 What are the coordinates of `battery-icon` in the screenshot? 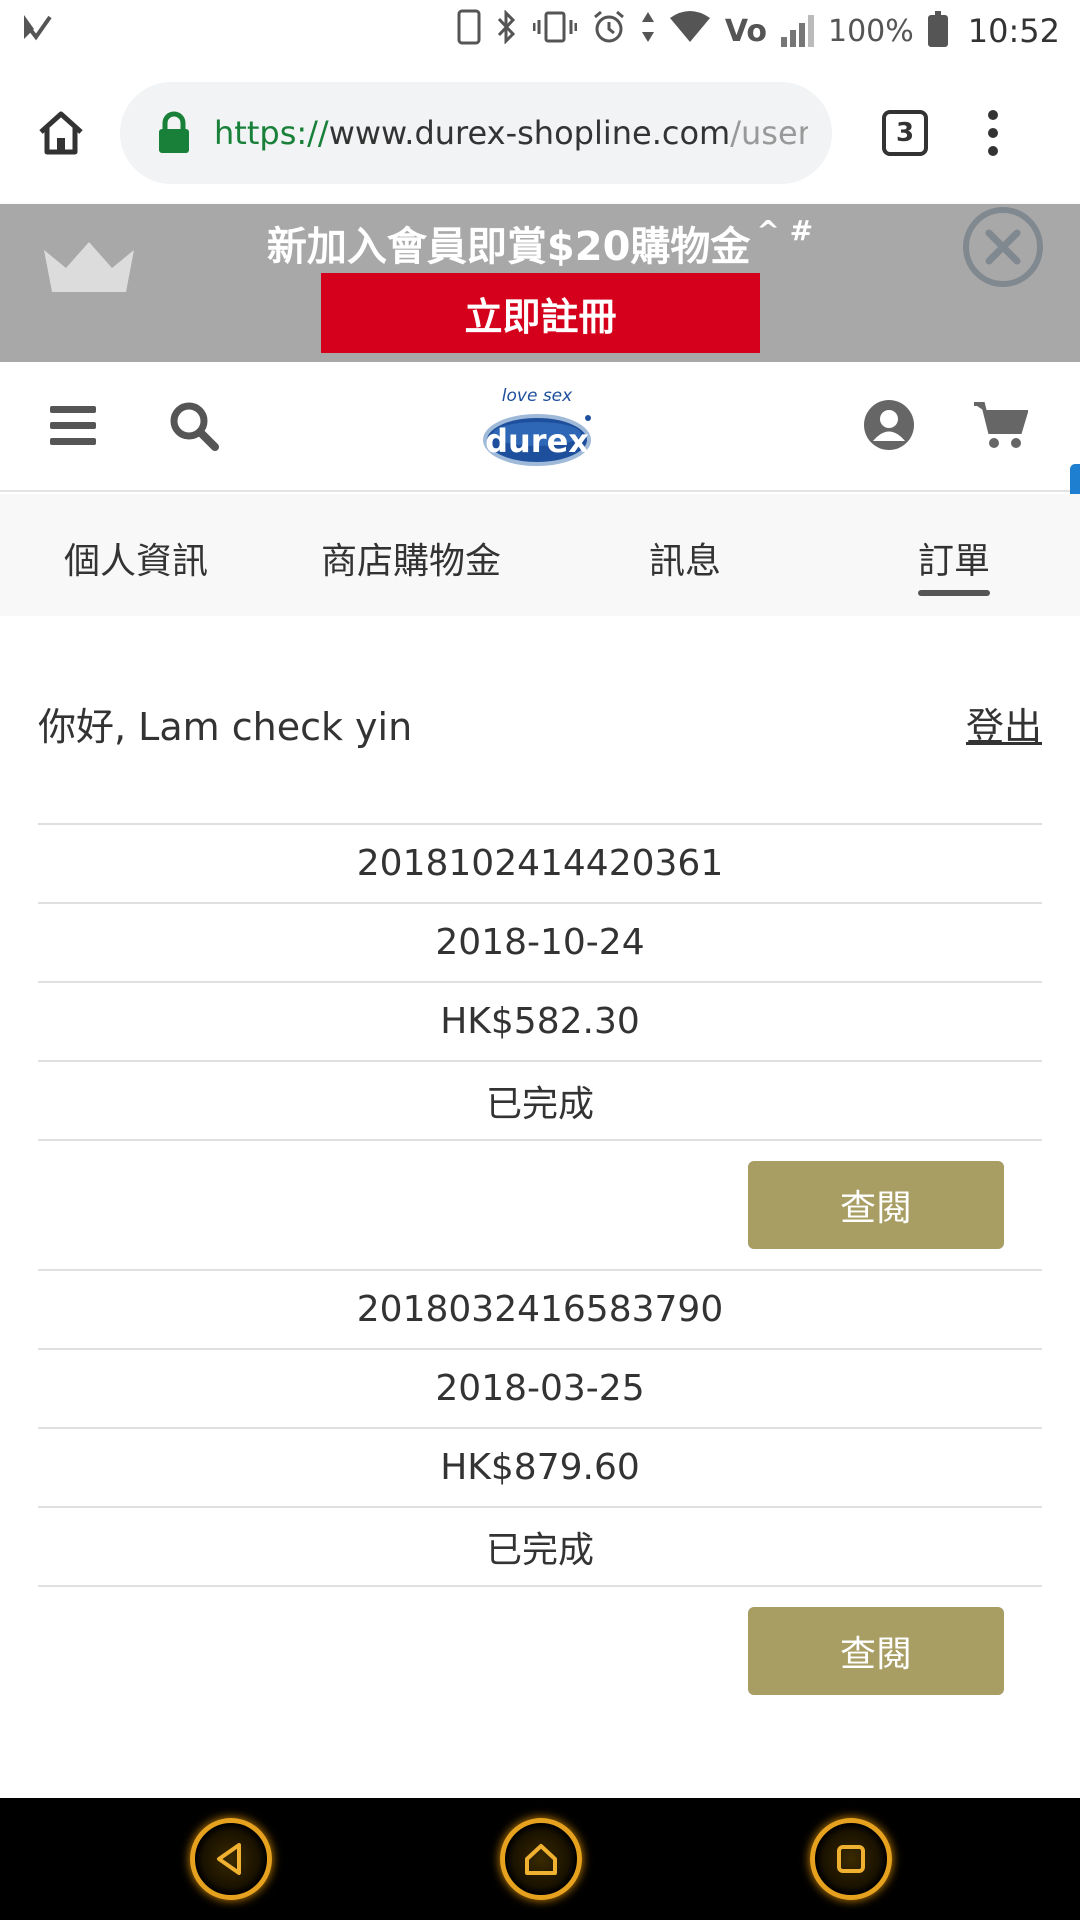 It's located at (937, 29).